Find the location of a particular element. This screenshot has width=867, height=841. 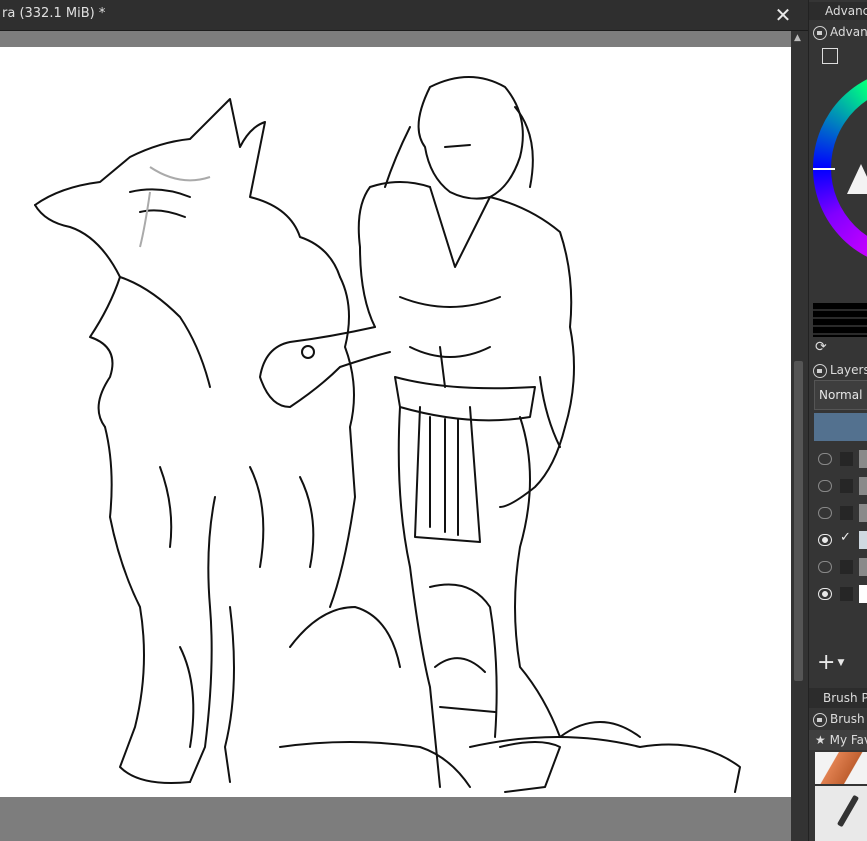

layer-row-active: ✓ is located at coordinates (838, 540).